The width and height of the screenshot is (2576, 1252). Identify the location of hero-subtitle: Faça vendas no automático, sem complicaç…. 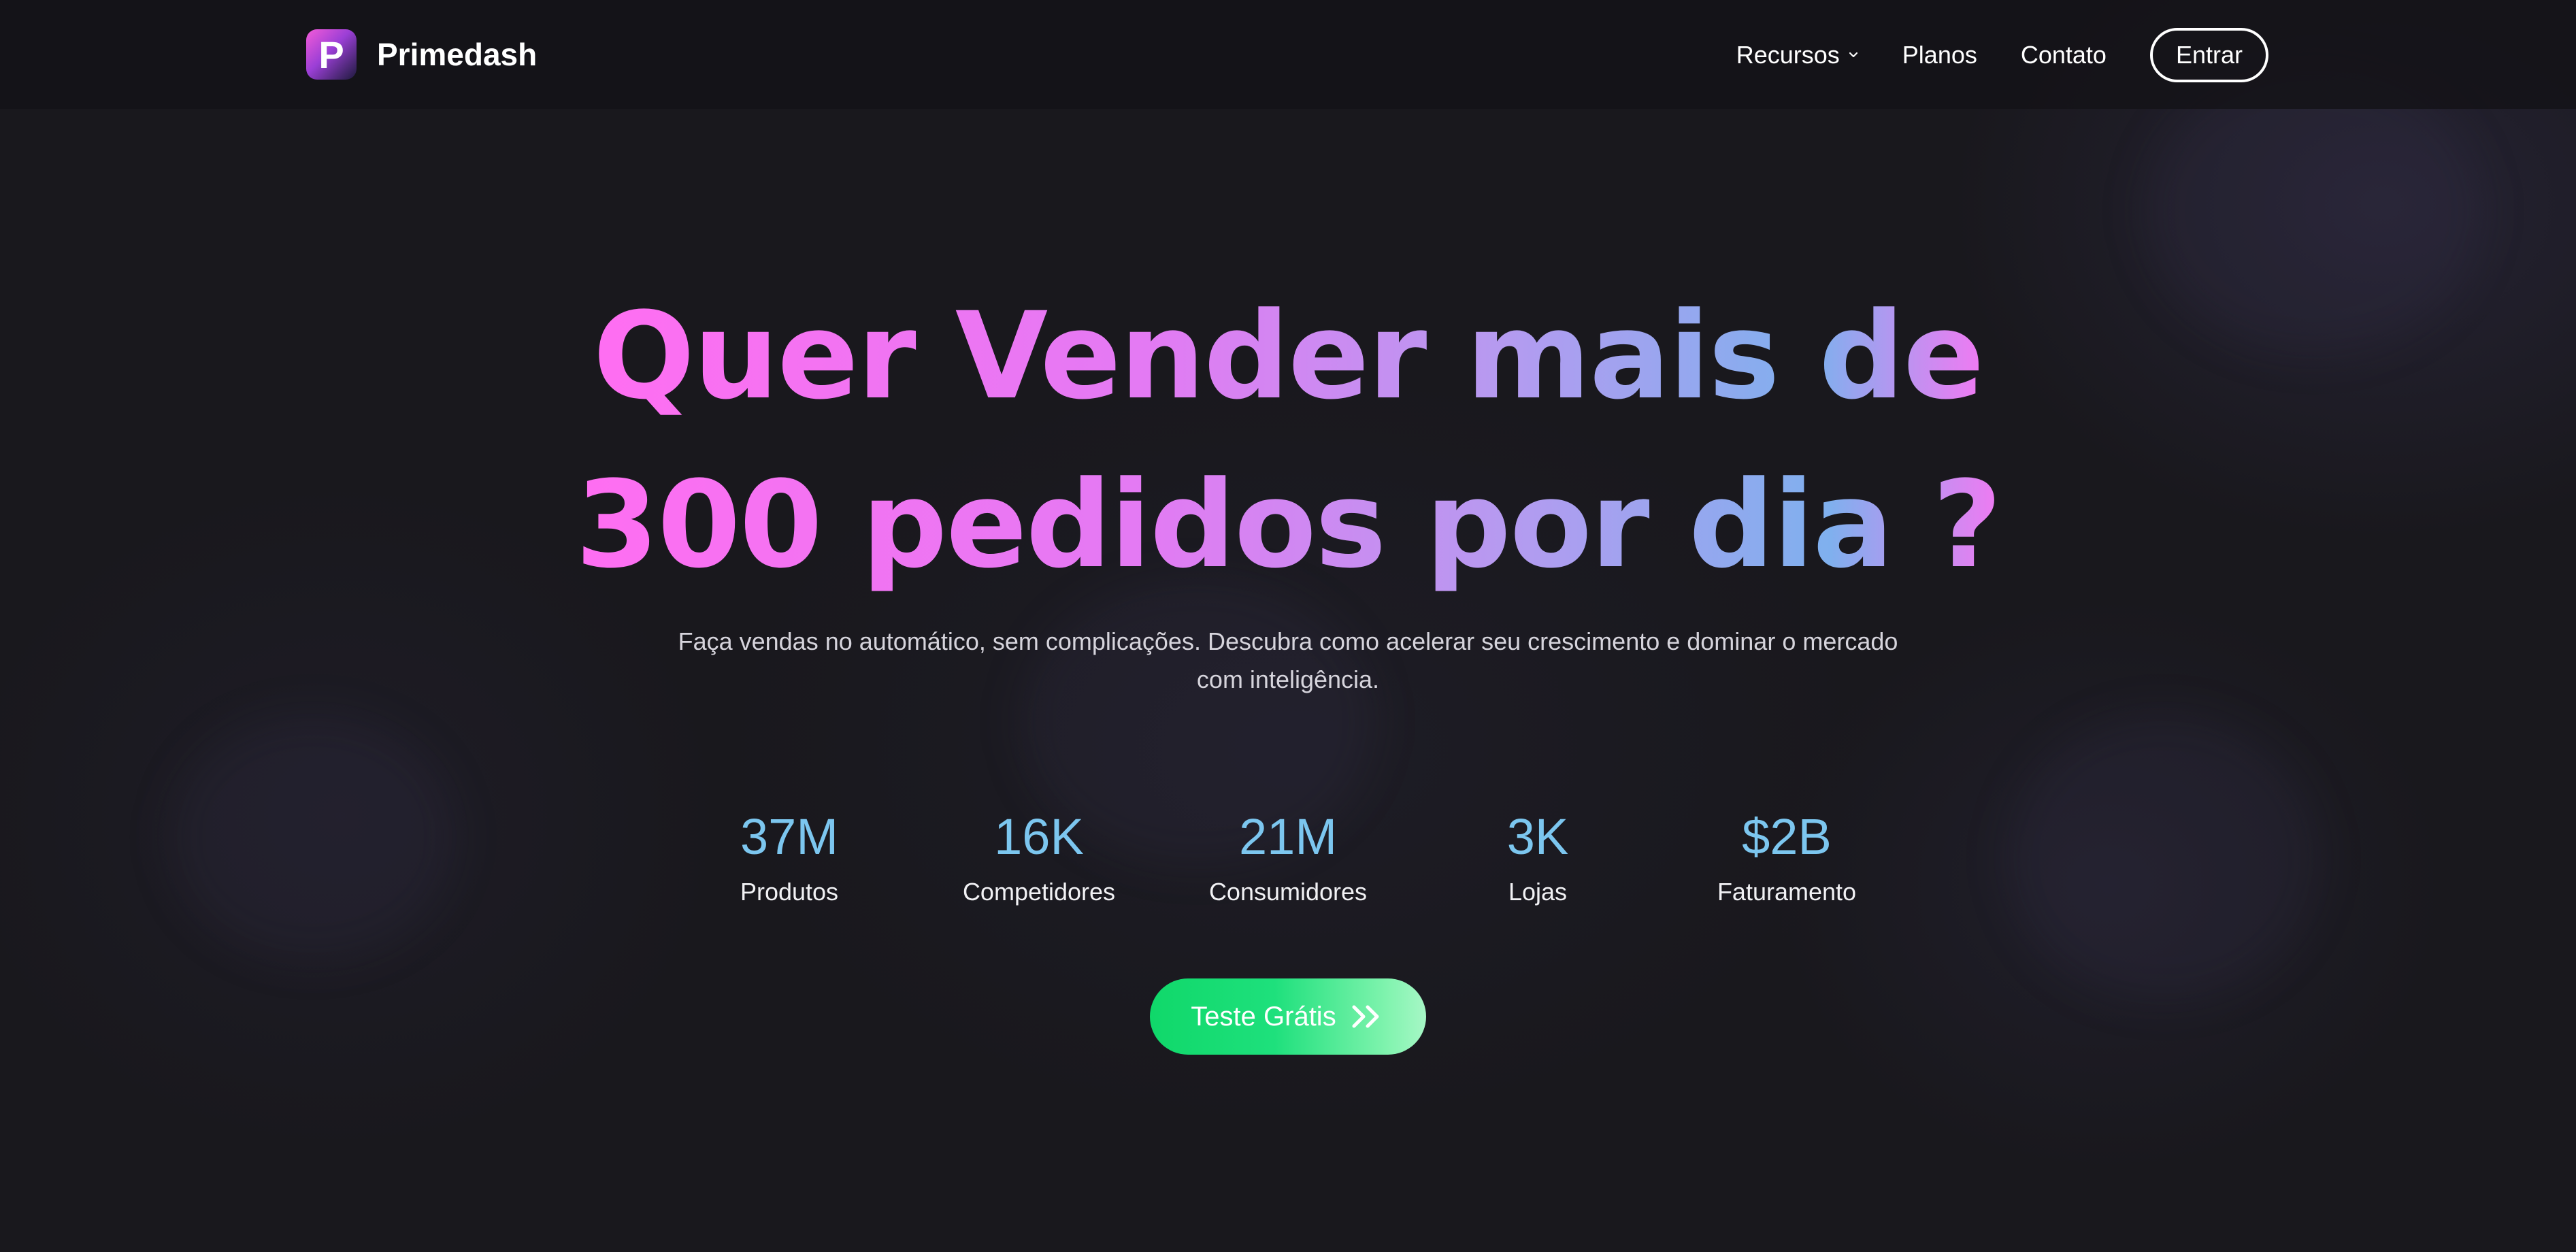
(1288, 660).